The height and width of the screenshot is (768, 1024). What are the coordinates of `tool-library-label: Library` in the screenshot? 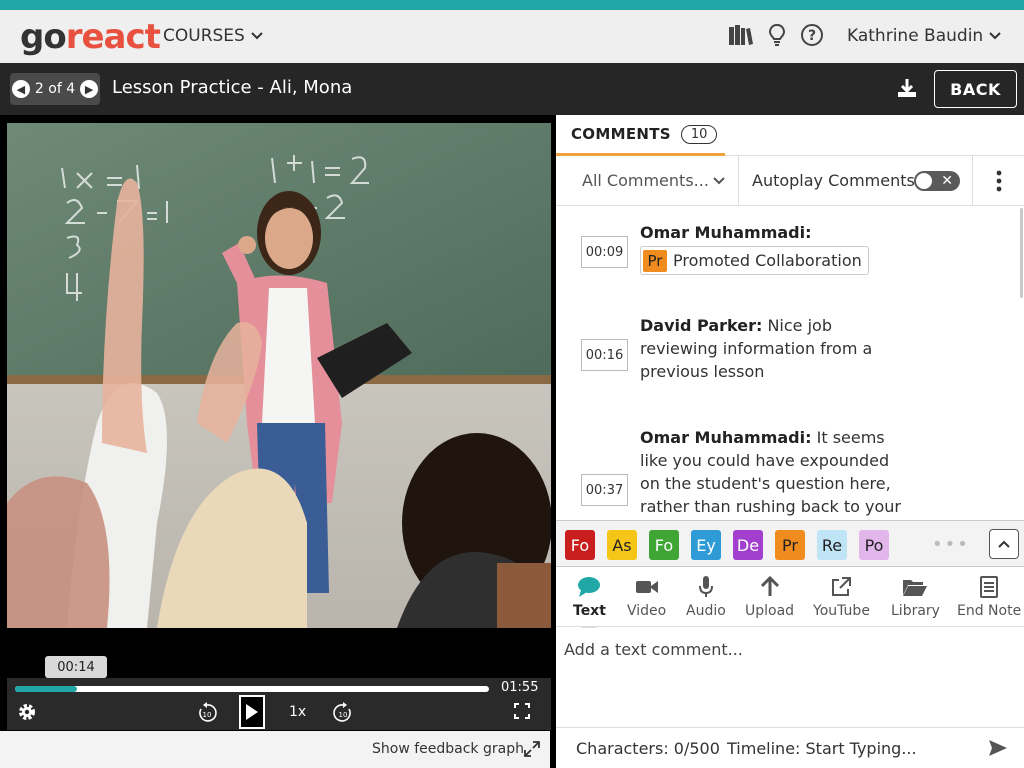 It's located at (915, 611).